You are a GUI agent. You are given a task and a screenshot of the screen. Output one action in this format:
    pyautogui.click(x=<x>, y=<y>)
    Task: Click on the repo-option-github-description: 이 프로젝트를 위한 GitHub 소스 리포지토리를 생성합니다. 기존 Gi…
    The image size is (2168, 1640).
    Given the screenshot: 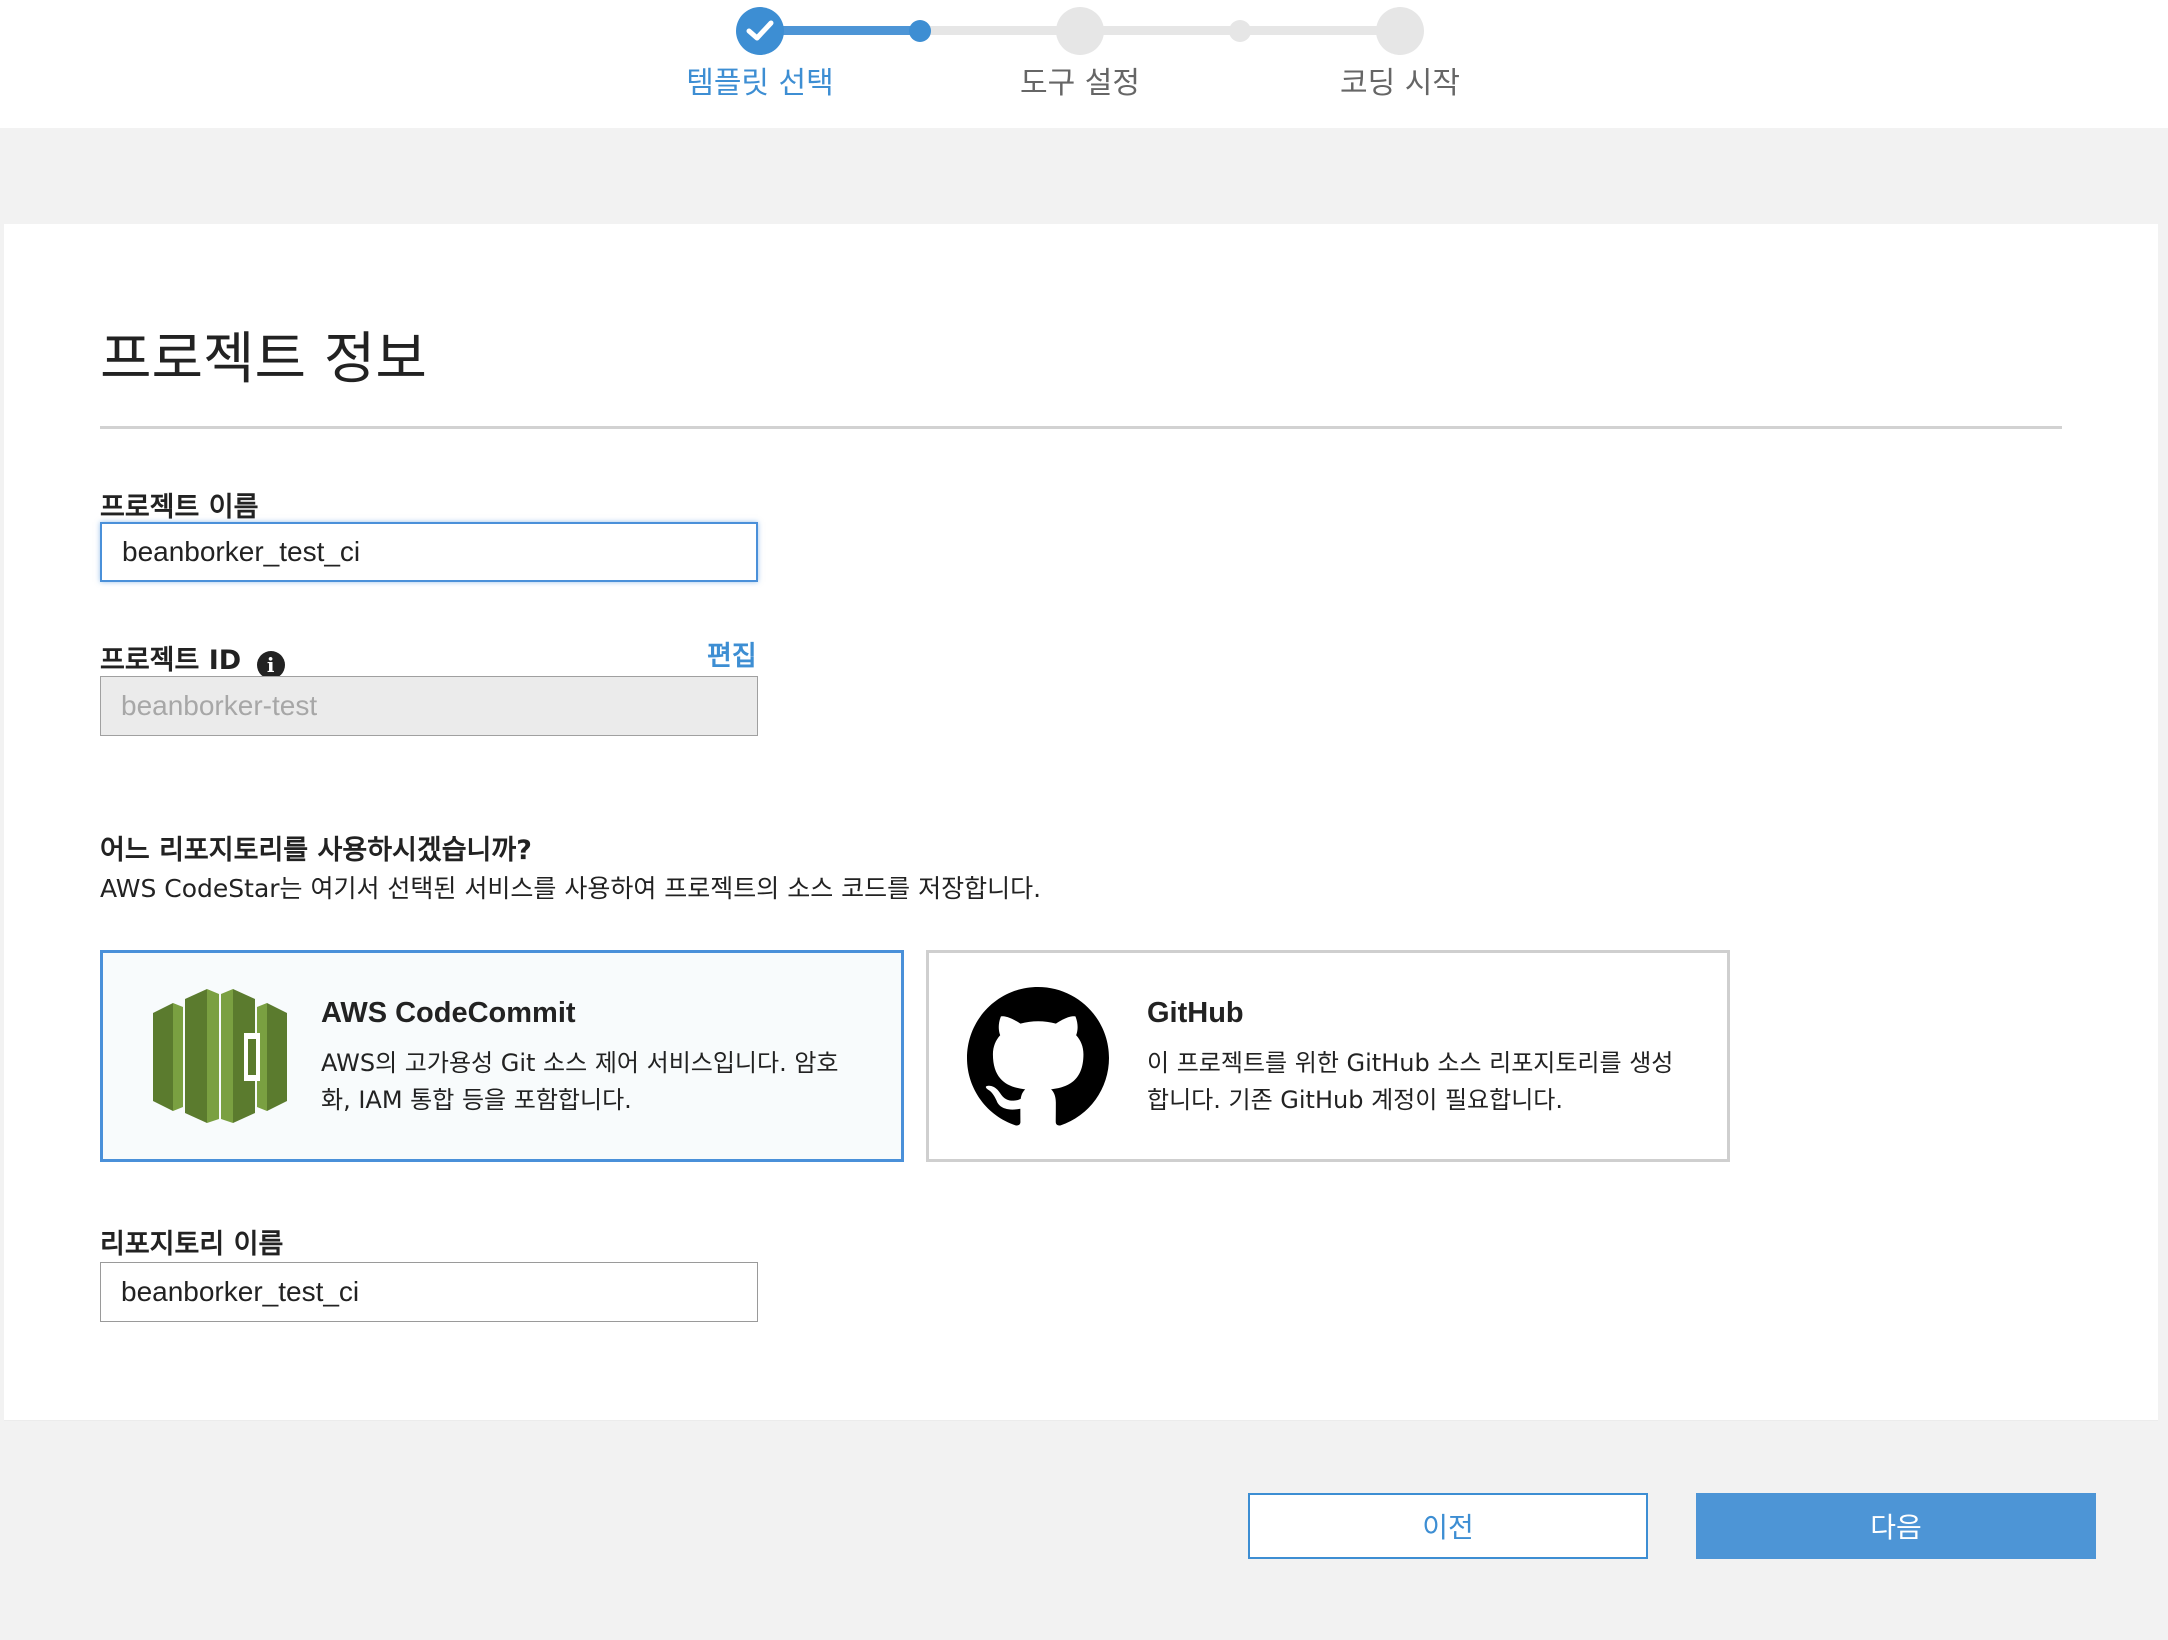 What is the action you would take?
    pyautogui.click(x=1410, y=1081)
    